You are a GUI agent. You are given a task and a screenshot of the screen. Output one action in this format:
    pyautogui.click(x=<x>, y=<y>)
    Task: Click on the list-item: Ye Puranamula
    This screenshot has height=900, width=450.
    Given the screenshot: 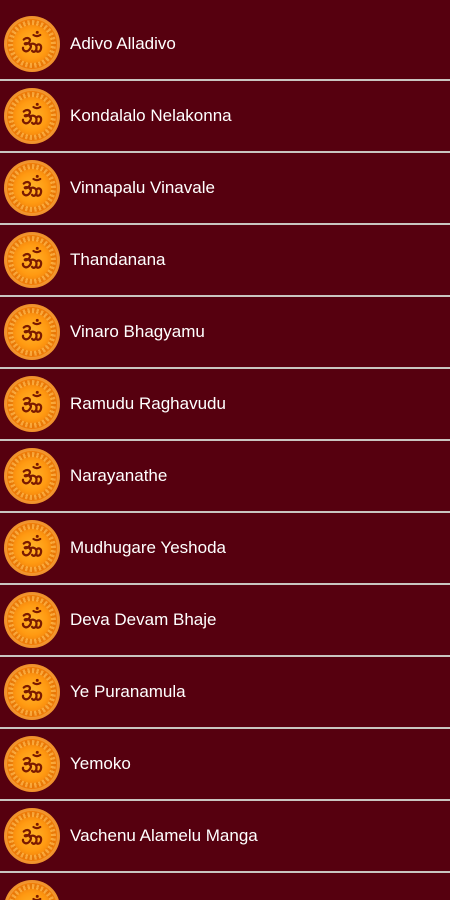 What is the action you would take?
    pyautogui.click(x=225, y=692)
    